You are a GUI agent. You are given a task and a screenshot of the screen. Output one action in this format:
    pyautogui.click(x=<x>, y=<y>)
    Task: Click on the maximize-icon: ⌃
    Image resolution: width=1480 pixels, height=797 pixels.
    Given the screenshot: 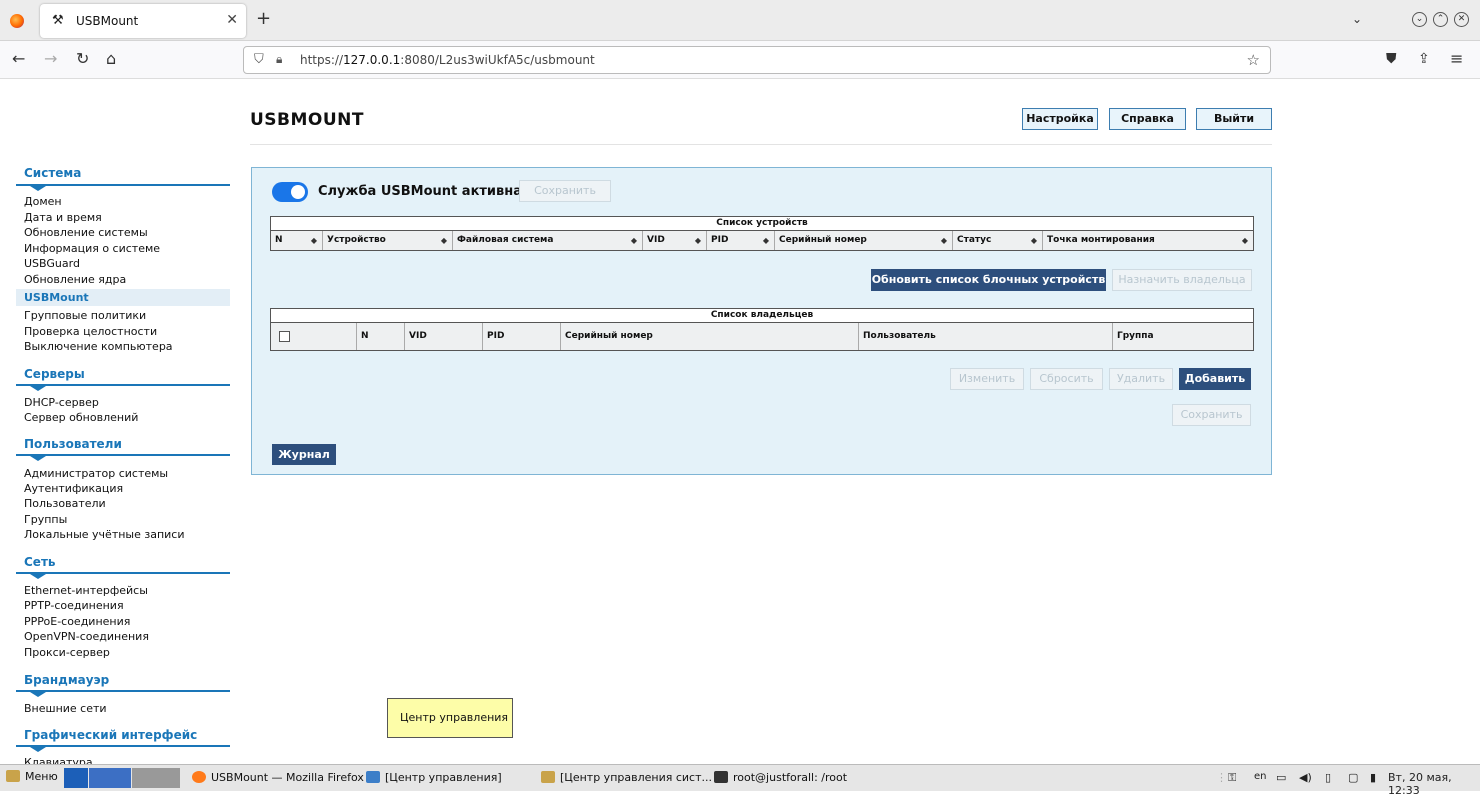 What is the action you would take?
    pyautogui.click(x=1440, y=19)
    